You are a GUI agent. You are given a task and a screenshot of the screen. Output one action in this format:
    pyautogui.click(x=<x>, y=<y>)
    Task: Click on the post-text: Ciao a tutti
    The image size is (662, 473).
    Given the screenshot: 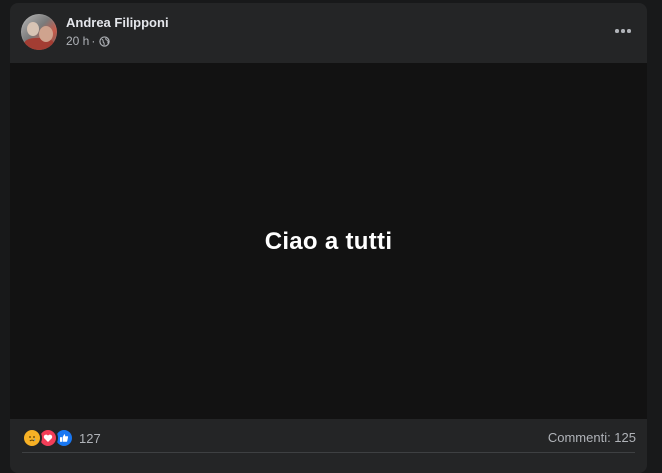 What is the action you would take?
    pyautogui.click(x=328, y=241)
    